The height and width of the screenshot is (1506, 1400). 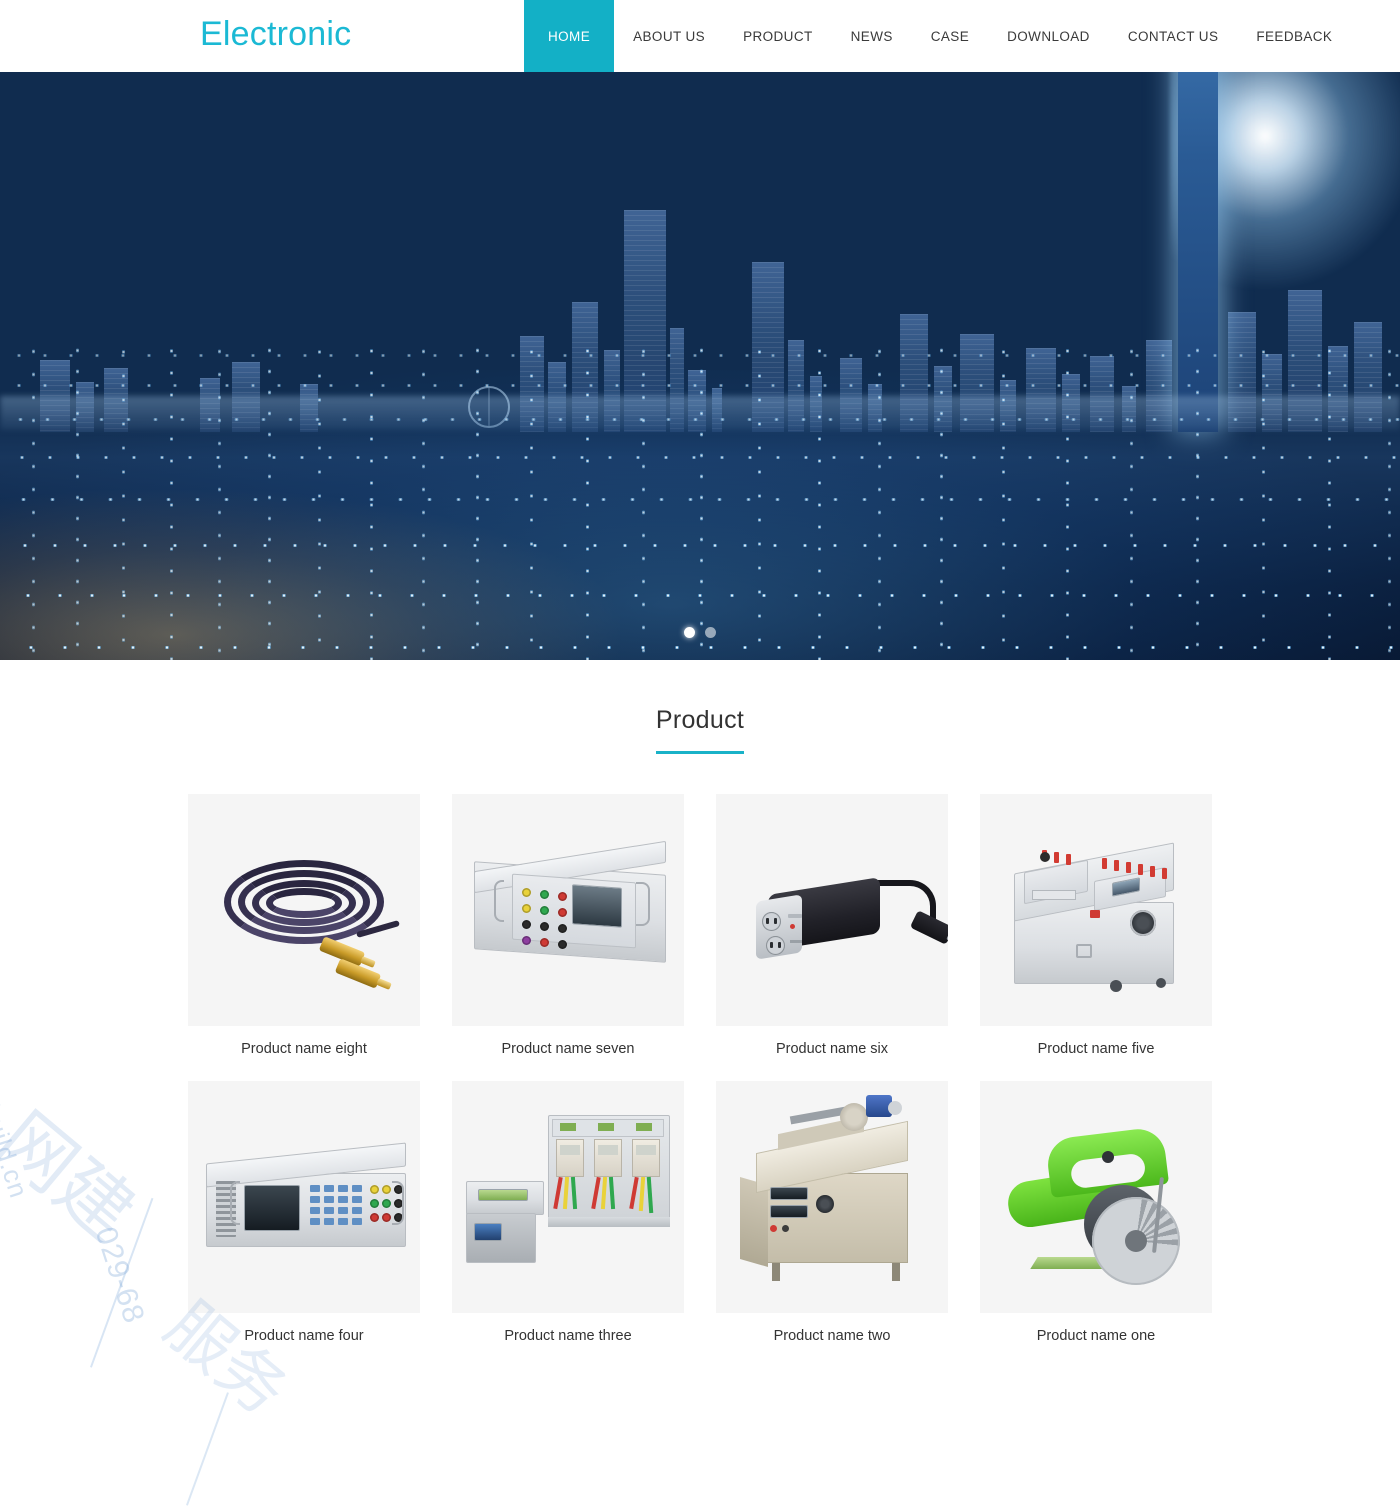 What do you see at coordinates (700, 720) in the screenshot?
I see `page-title: Product` at bounding box center [700, 720].